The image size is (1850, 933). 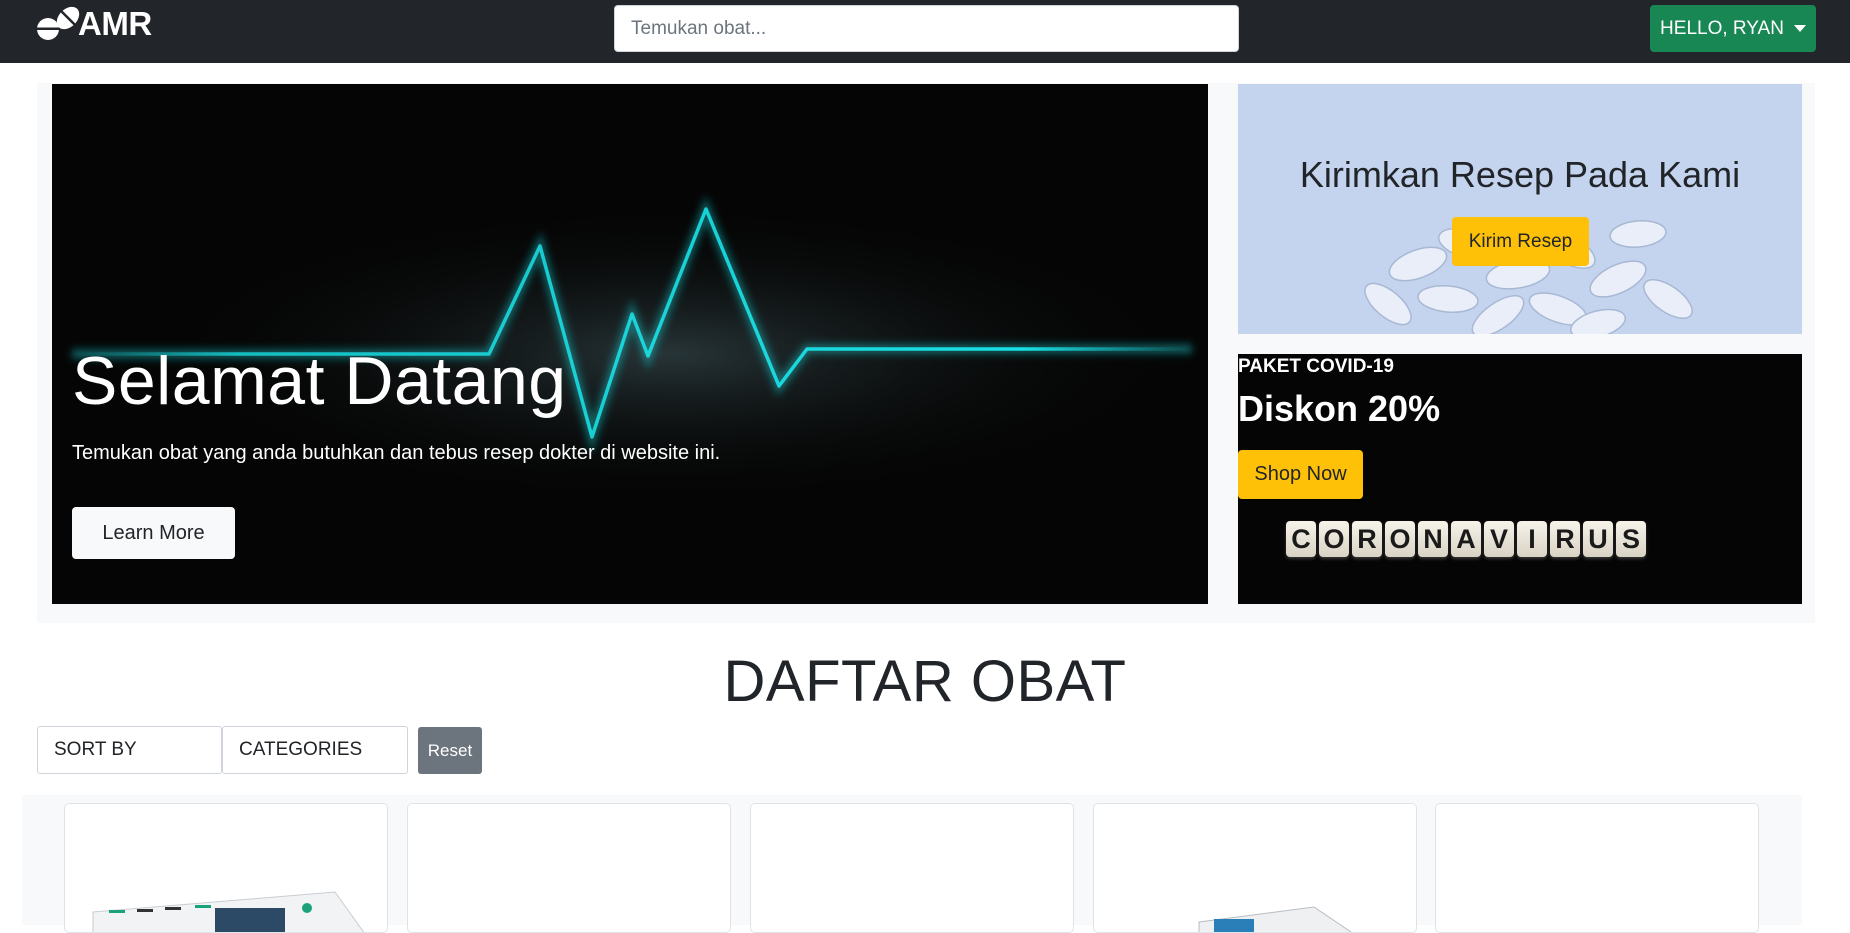 I want to click on paracetamol-box-image, so click(x=228, y=911).